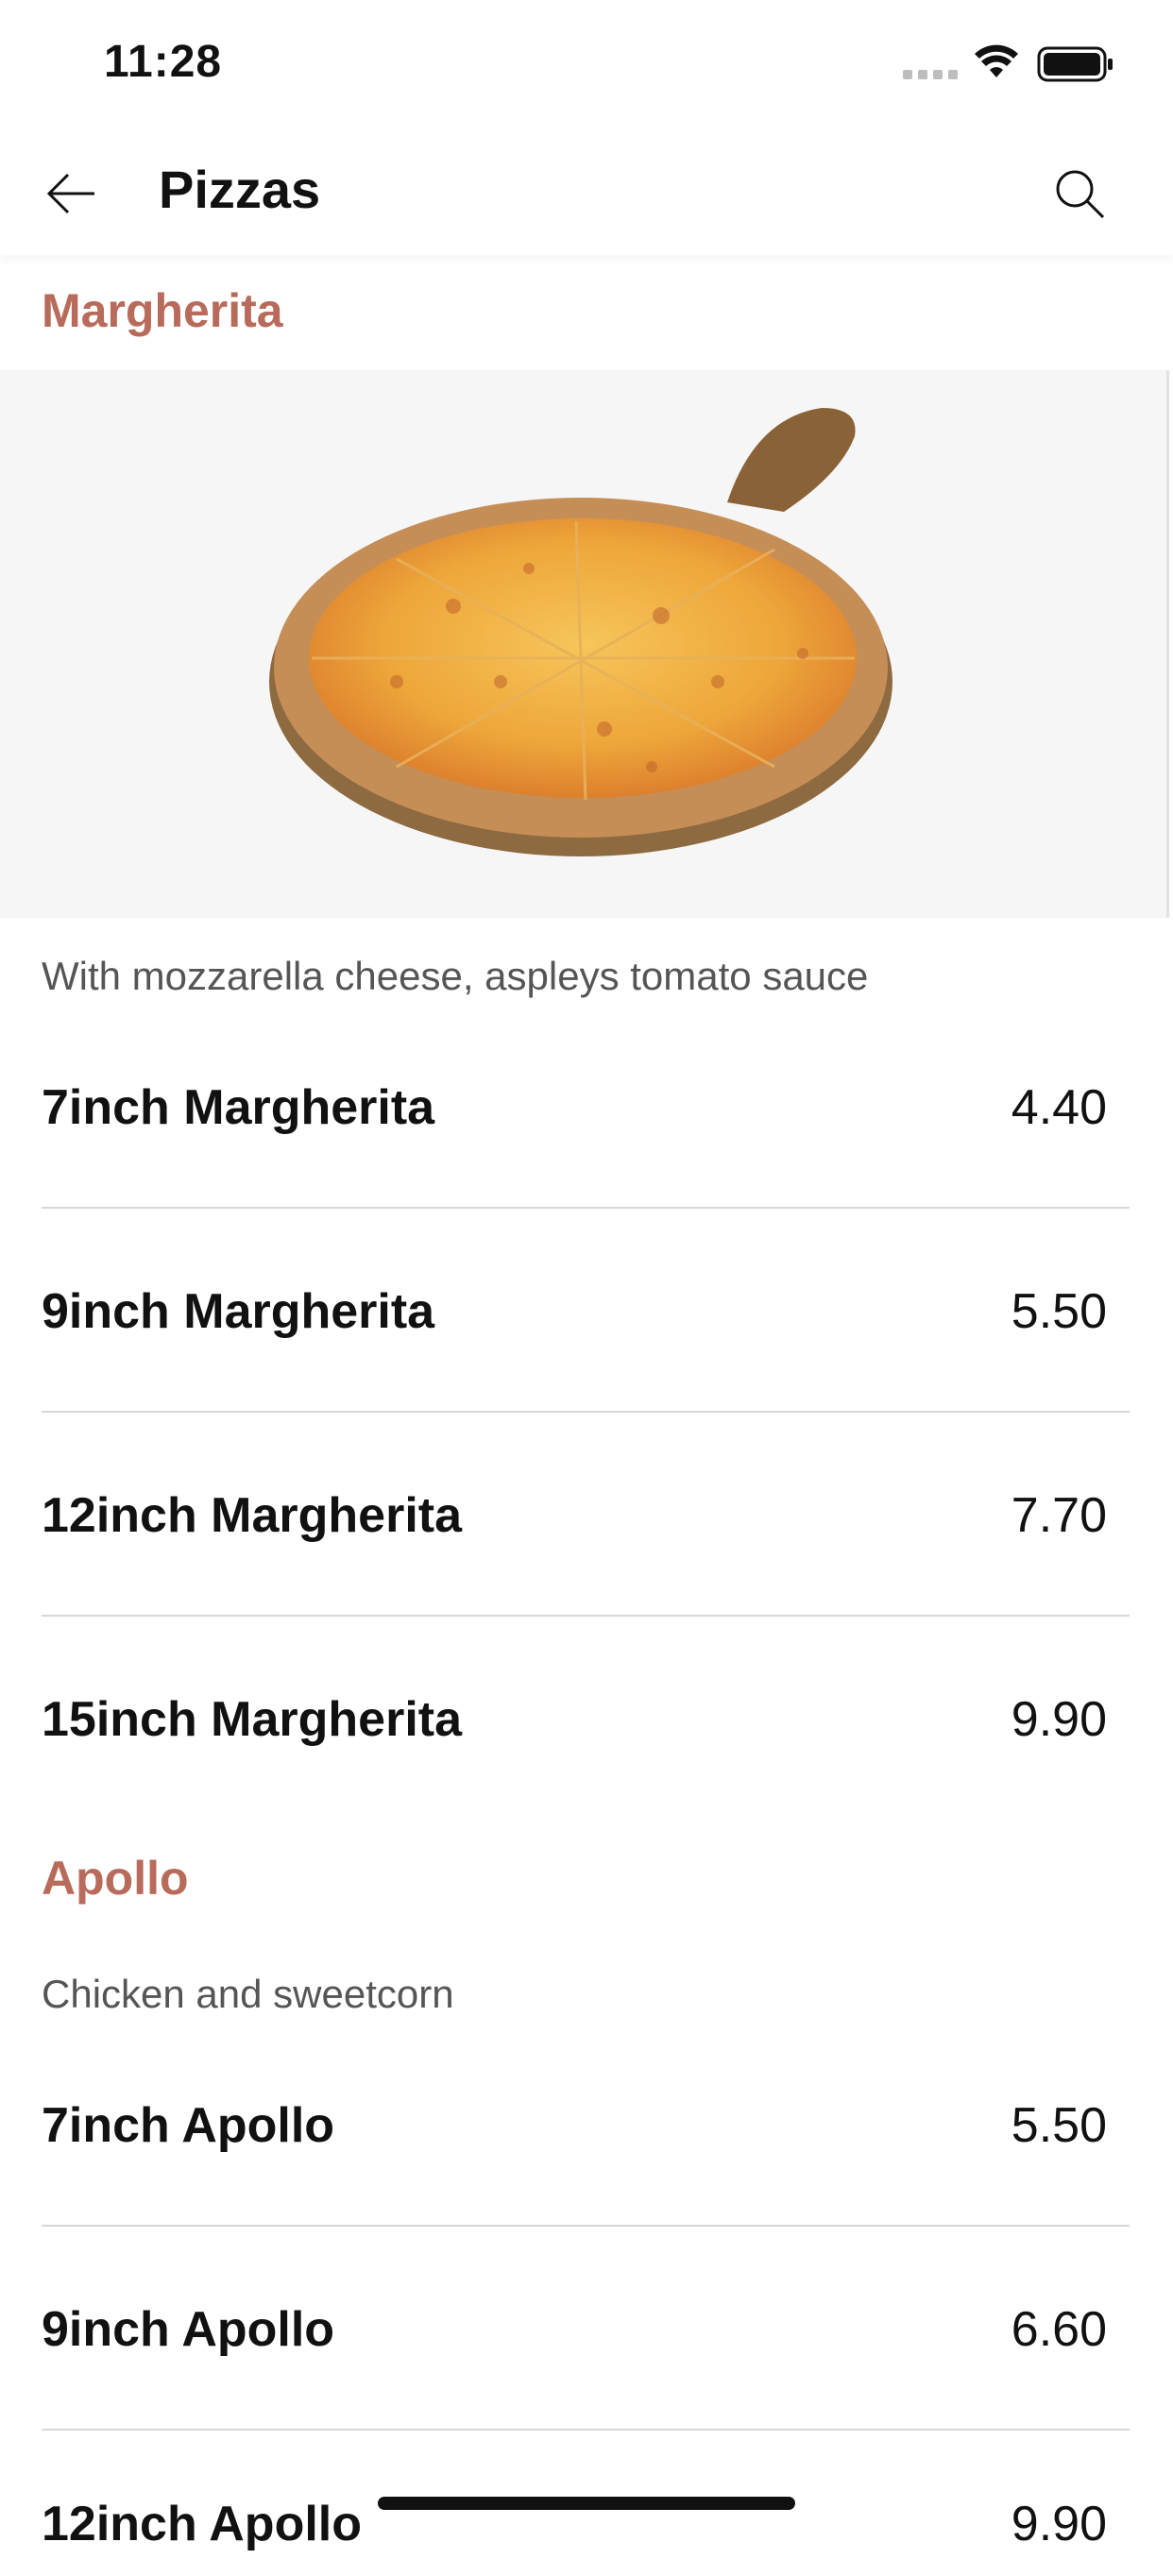  Describe the element at coordinates (238, 1107) in the screenshot. I see `item-name: 7inch Margherita` at that location.